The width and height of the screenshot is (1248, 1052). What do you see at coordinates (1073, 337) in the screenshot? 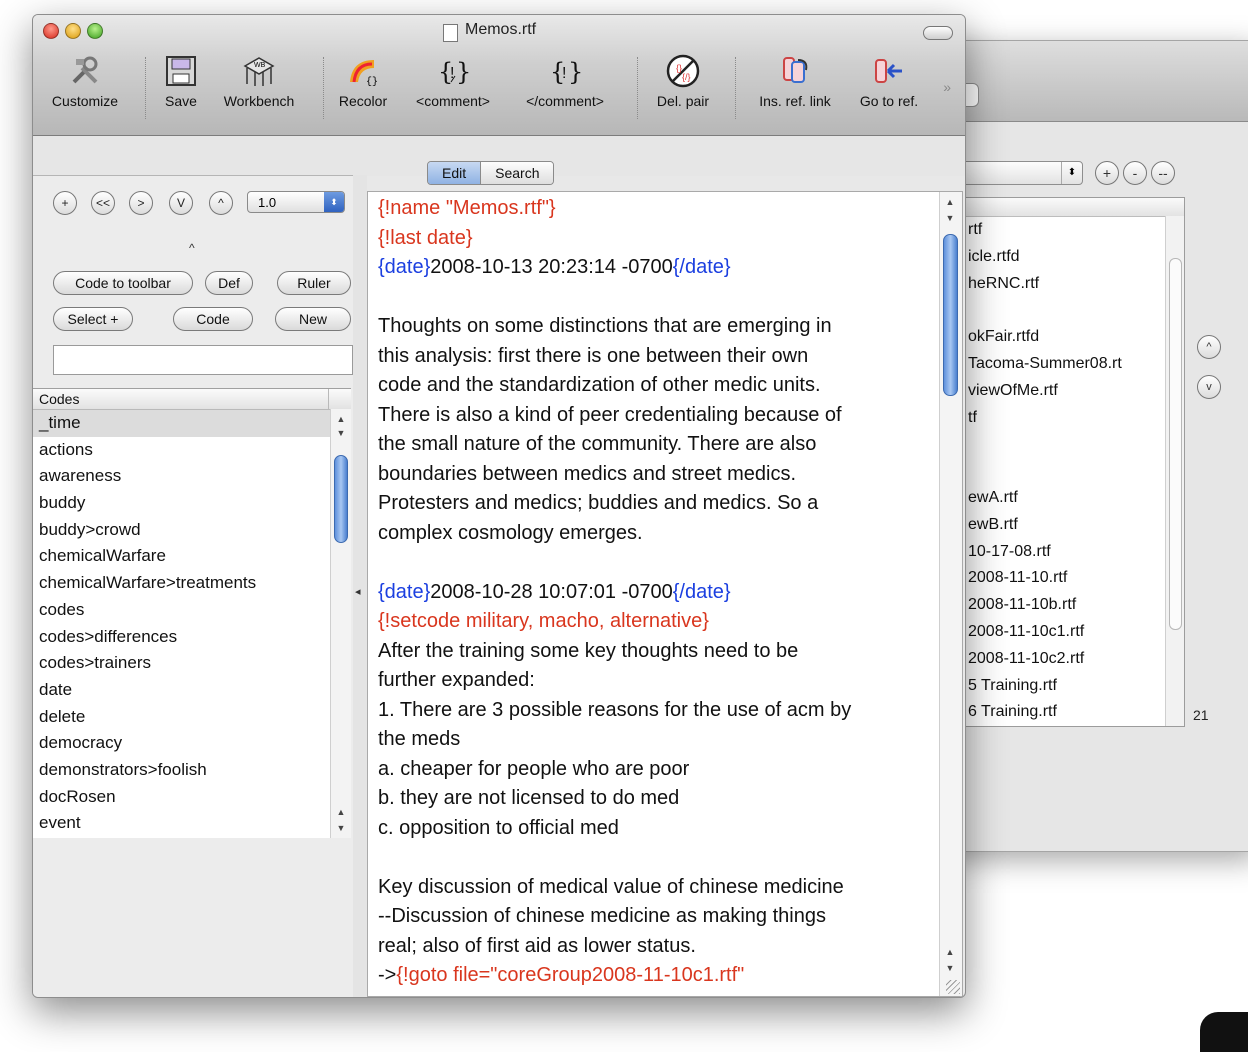
I see `file-list-item: okFair.rtfd` at bounding box center [1073, 337].